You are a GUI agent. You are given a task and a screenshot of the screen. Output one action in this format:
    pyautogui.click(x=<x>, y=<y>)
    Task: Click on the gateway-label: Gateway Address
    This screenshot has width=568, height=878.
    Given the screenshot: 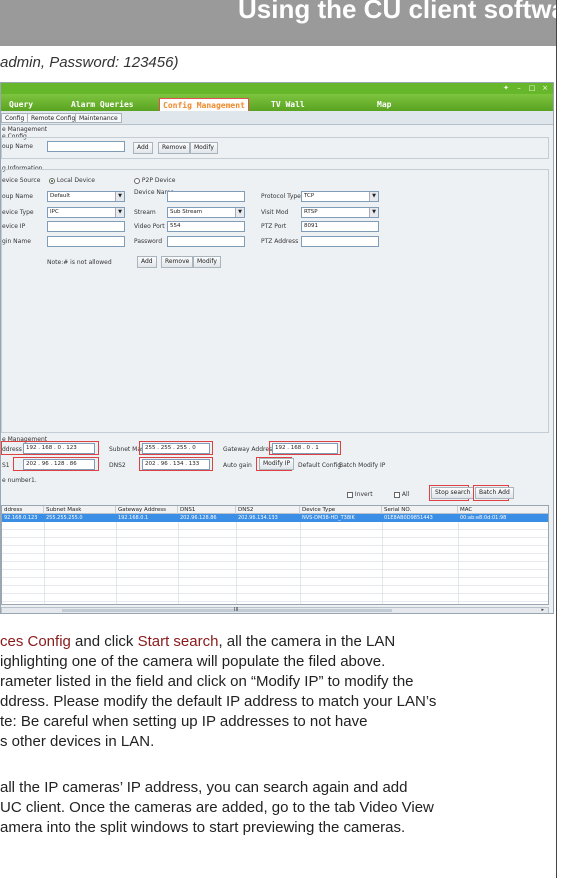 What is the action you would take?
    pyautogui.click(x=249, y=449)
    